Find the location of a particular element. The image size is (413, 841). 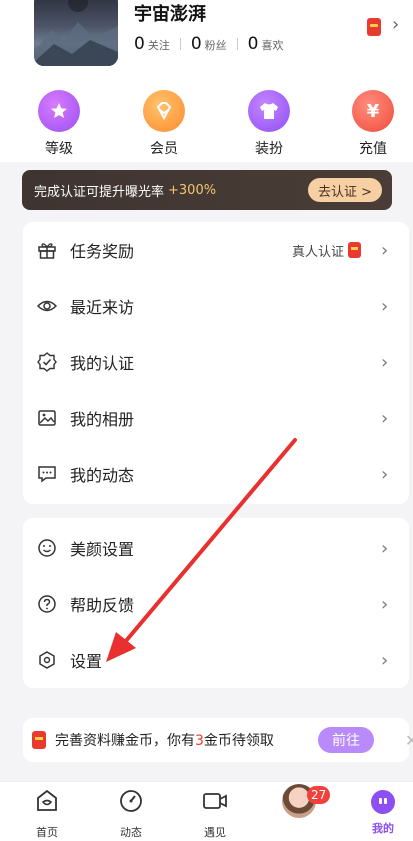

username: 宇宙澎湃 is located at coordinates (170, 14).